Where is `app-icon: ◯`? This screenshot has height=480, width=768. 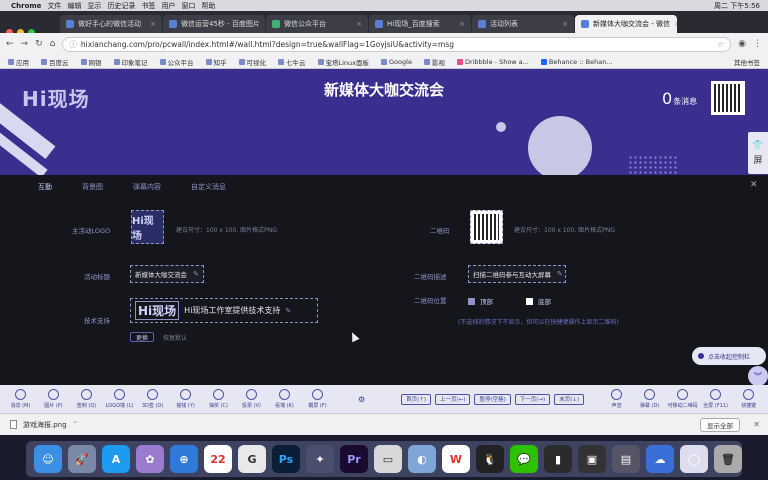 app-icon: ◯ is located at coordinates (694, 459).